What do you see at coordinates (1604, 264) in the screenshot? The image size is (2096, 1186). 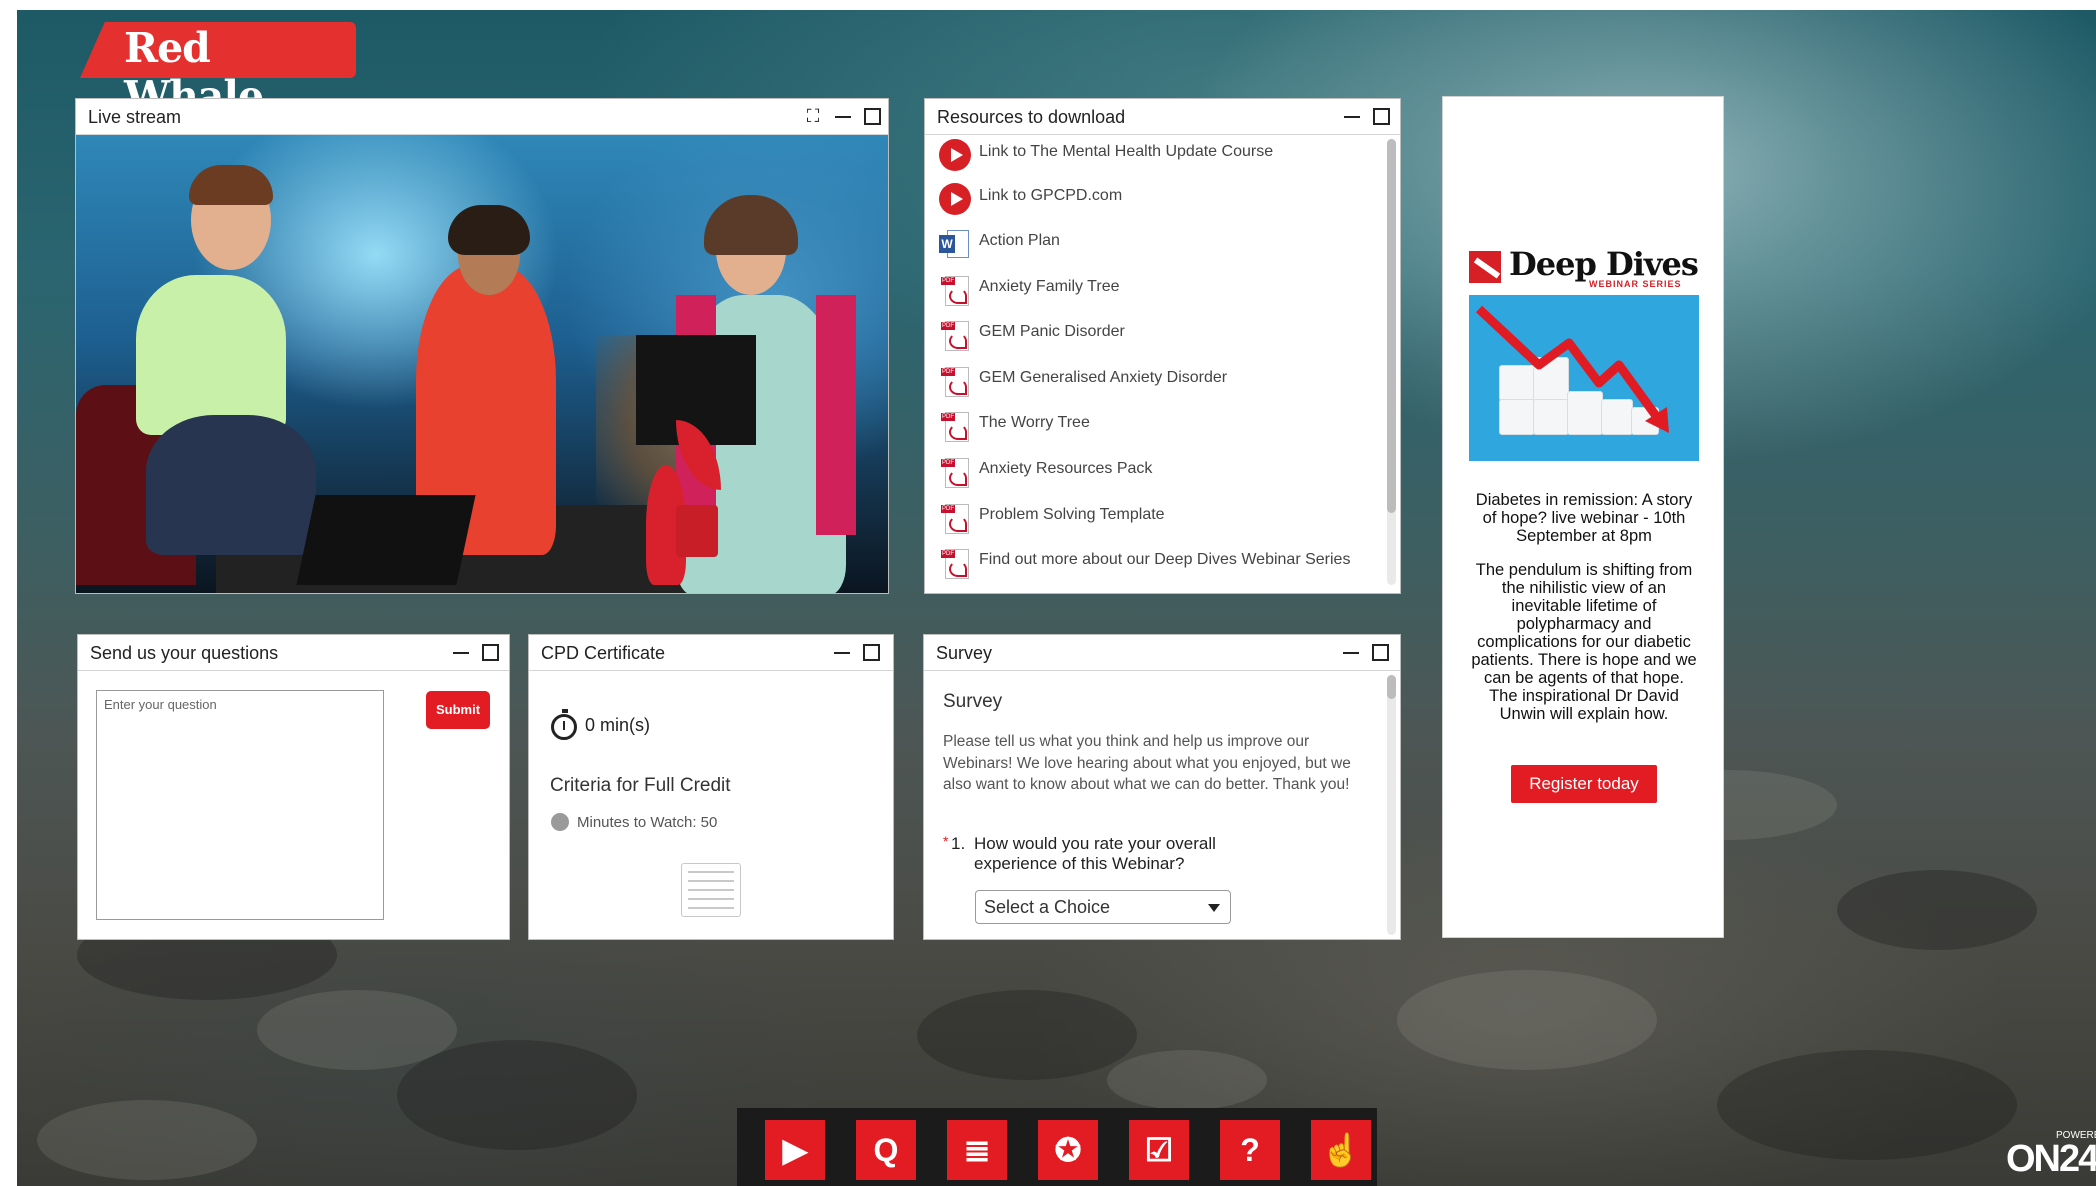 I see `logo-text: Deep Dives` at bounding box center [1604, 264].